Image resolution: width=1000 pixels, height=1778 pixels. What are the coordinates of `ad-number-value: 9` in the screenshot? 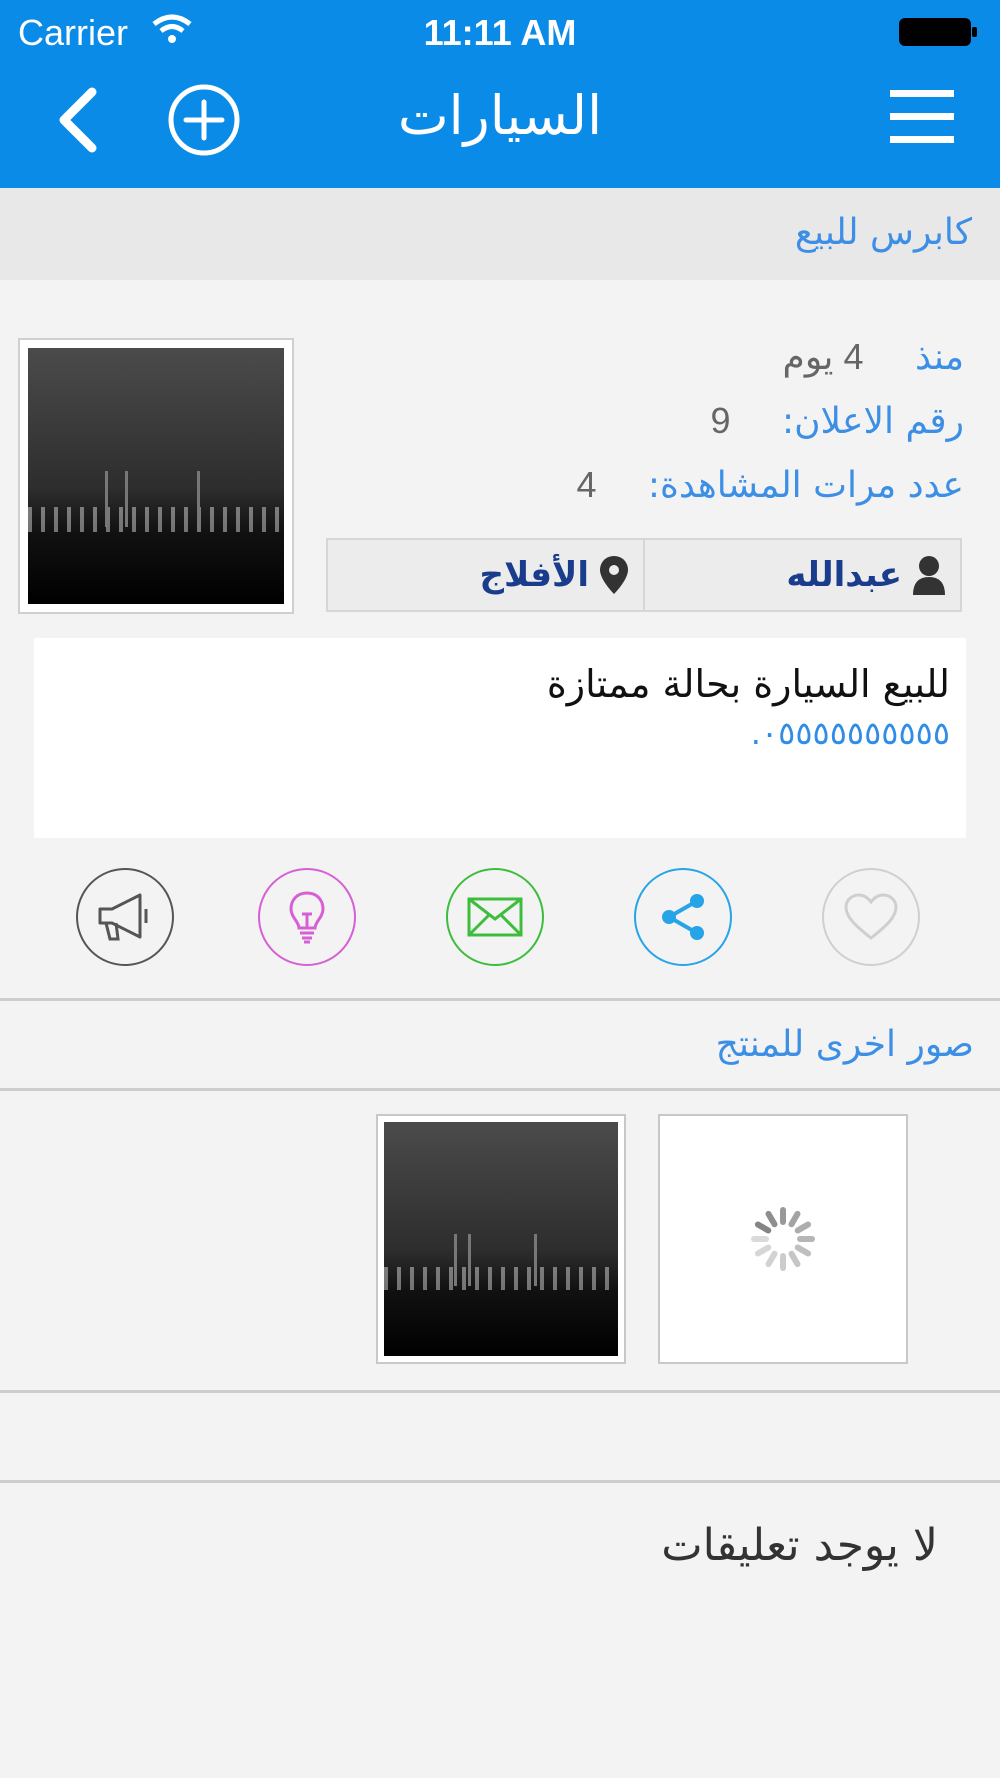 It's located at (720, 420).